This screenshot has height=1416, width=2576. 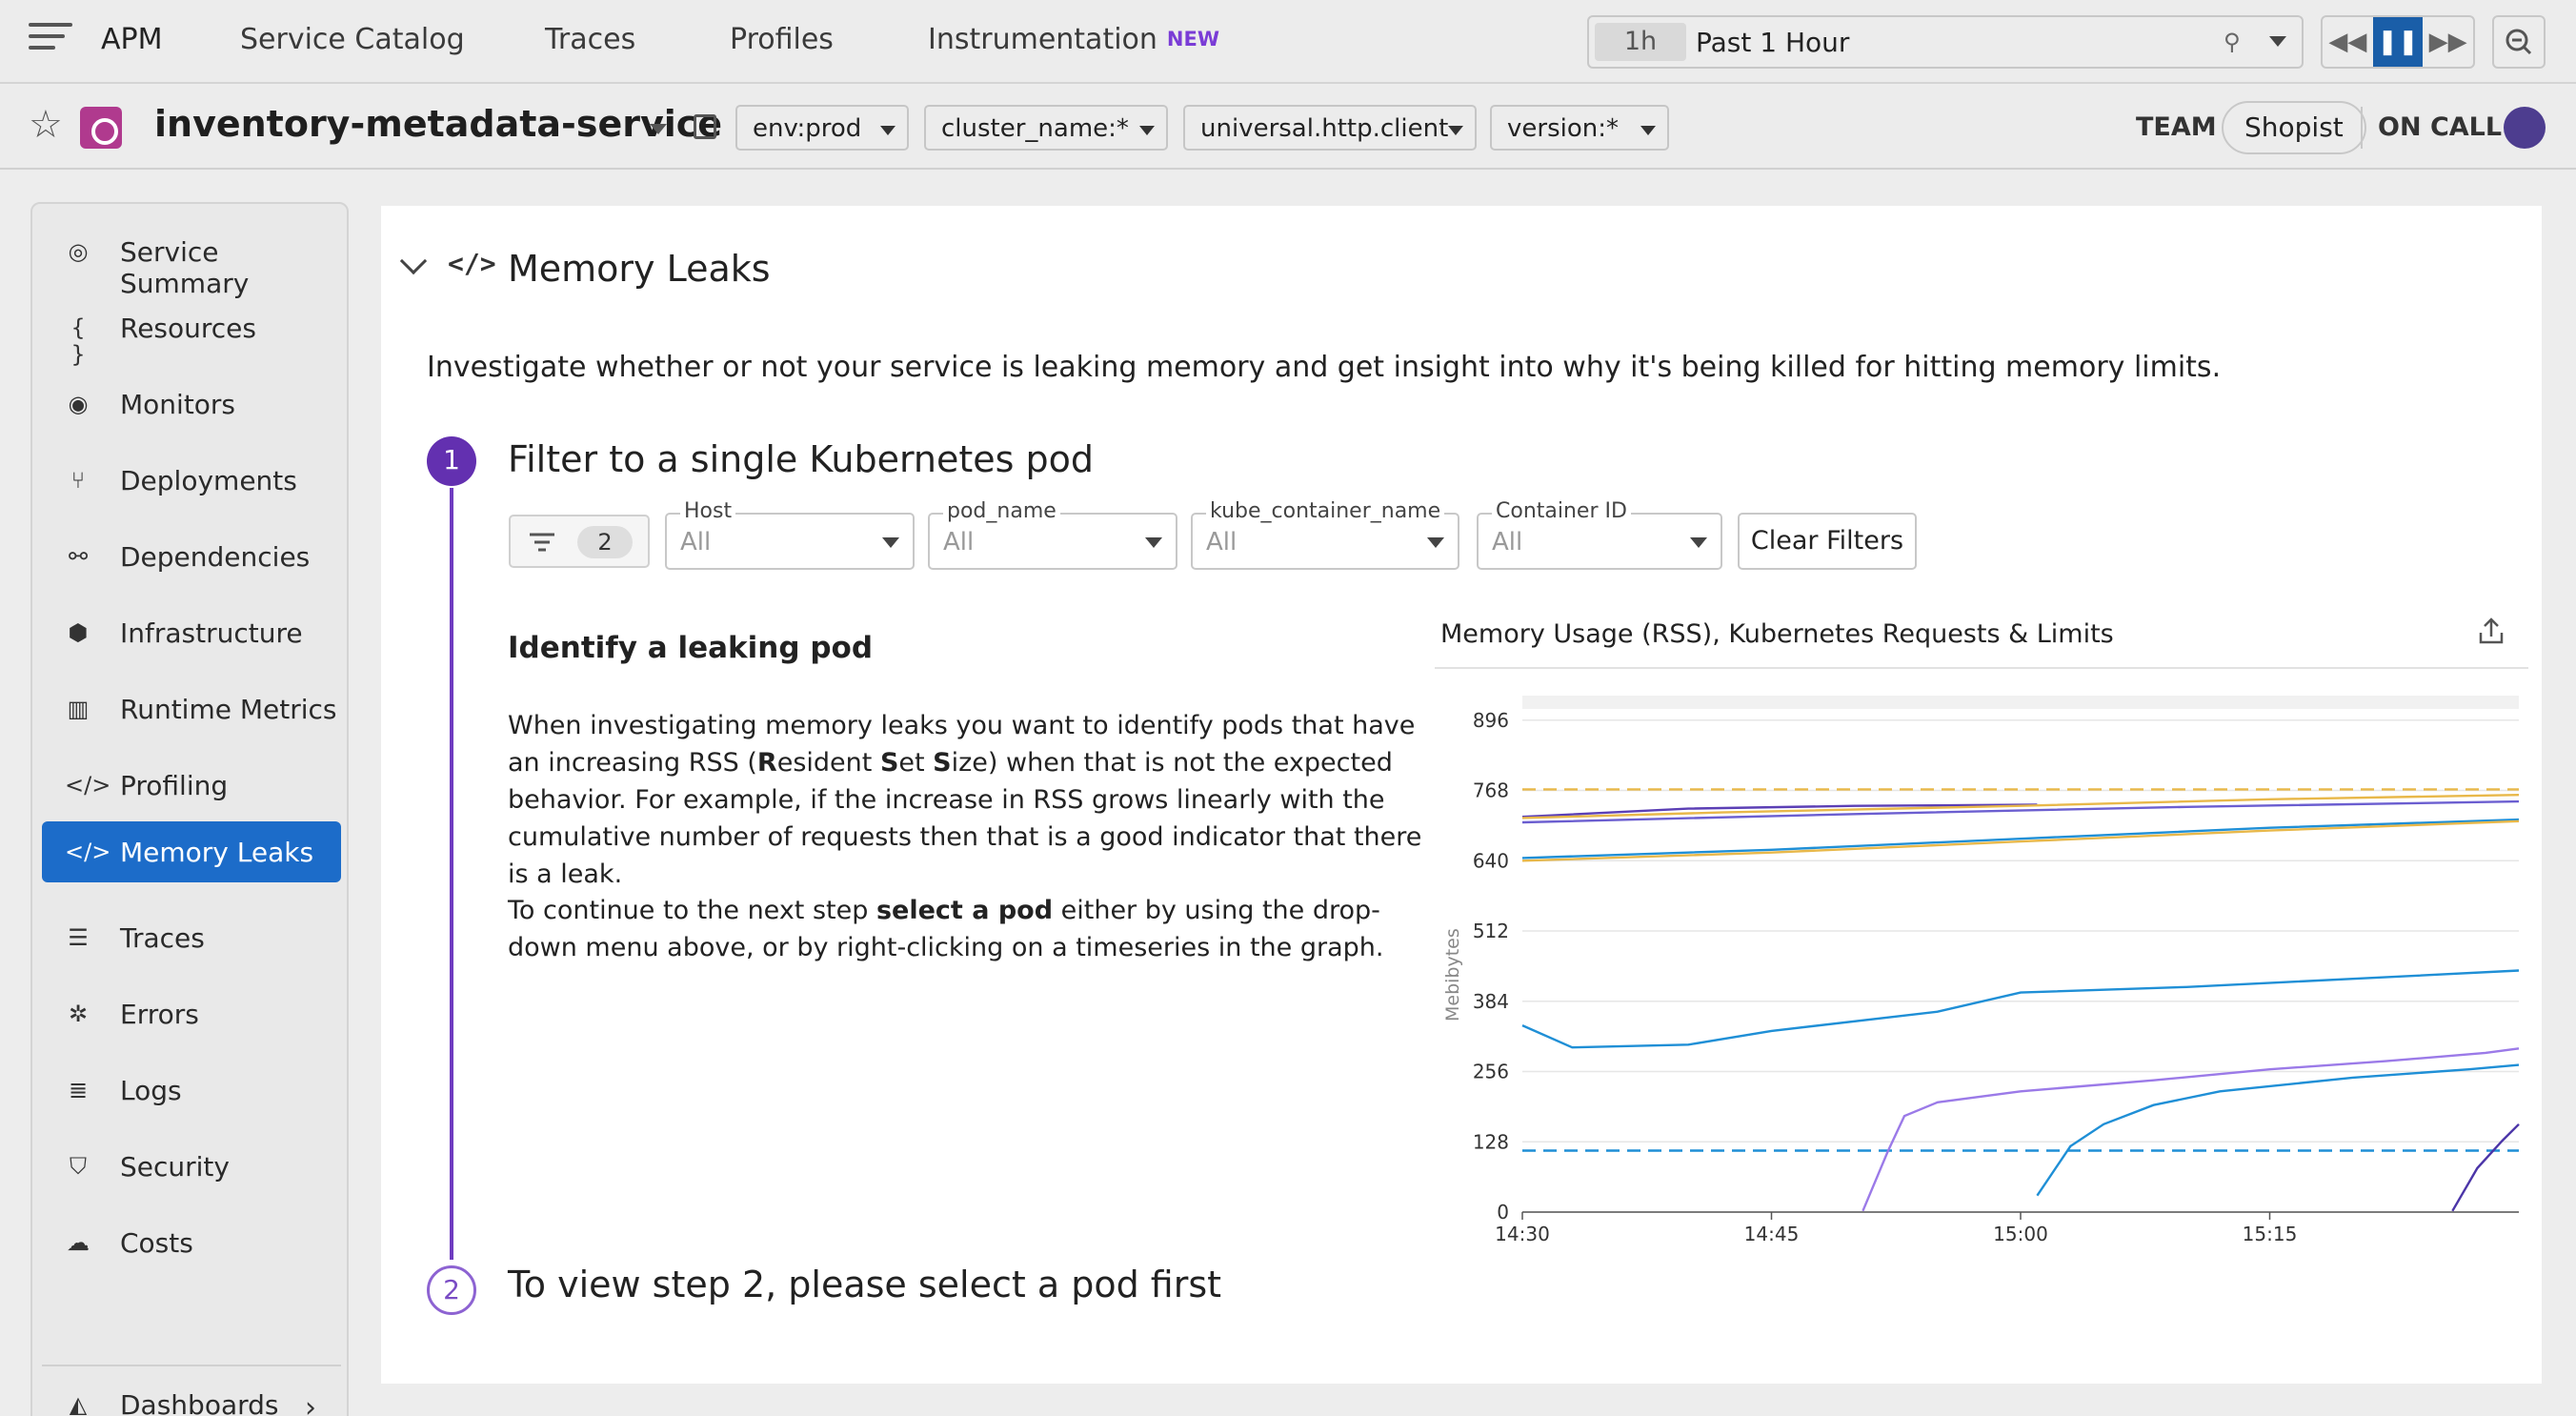 What do you see at coordinates (78, 632) in the screenshot?
I see `hexagon-icon: ⬢` at bounding box center [78, 632].